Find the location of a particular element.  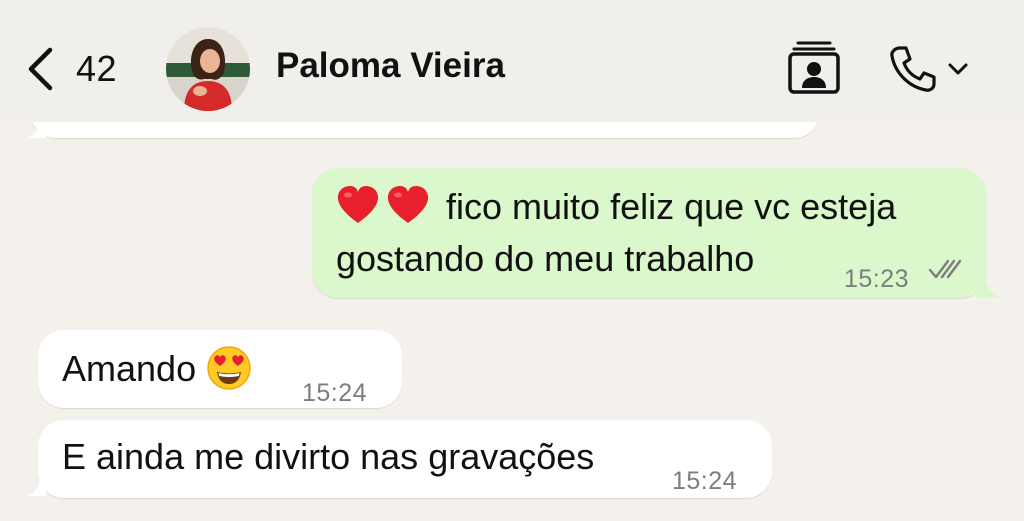

double-check-icon is located at coordinates (945, 269).